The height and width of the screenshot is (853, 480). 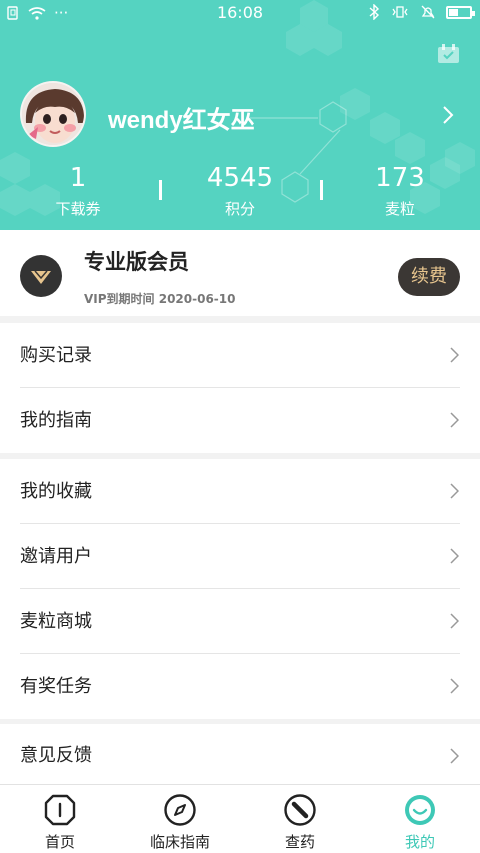 What do you see at coordinates (56, 491) in the screenshot?
I see `menu-item-label: 我的收藏` at bounding box center [56, 491].